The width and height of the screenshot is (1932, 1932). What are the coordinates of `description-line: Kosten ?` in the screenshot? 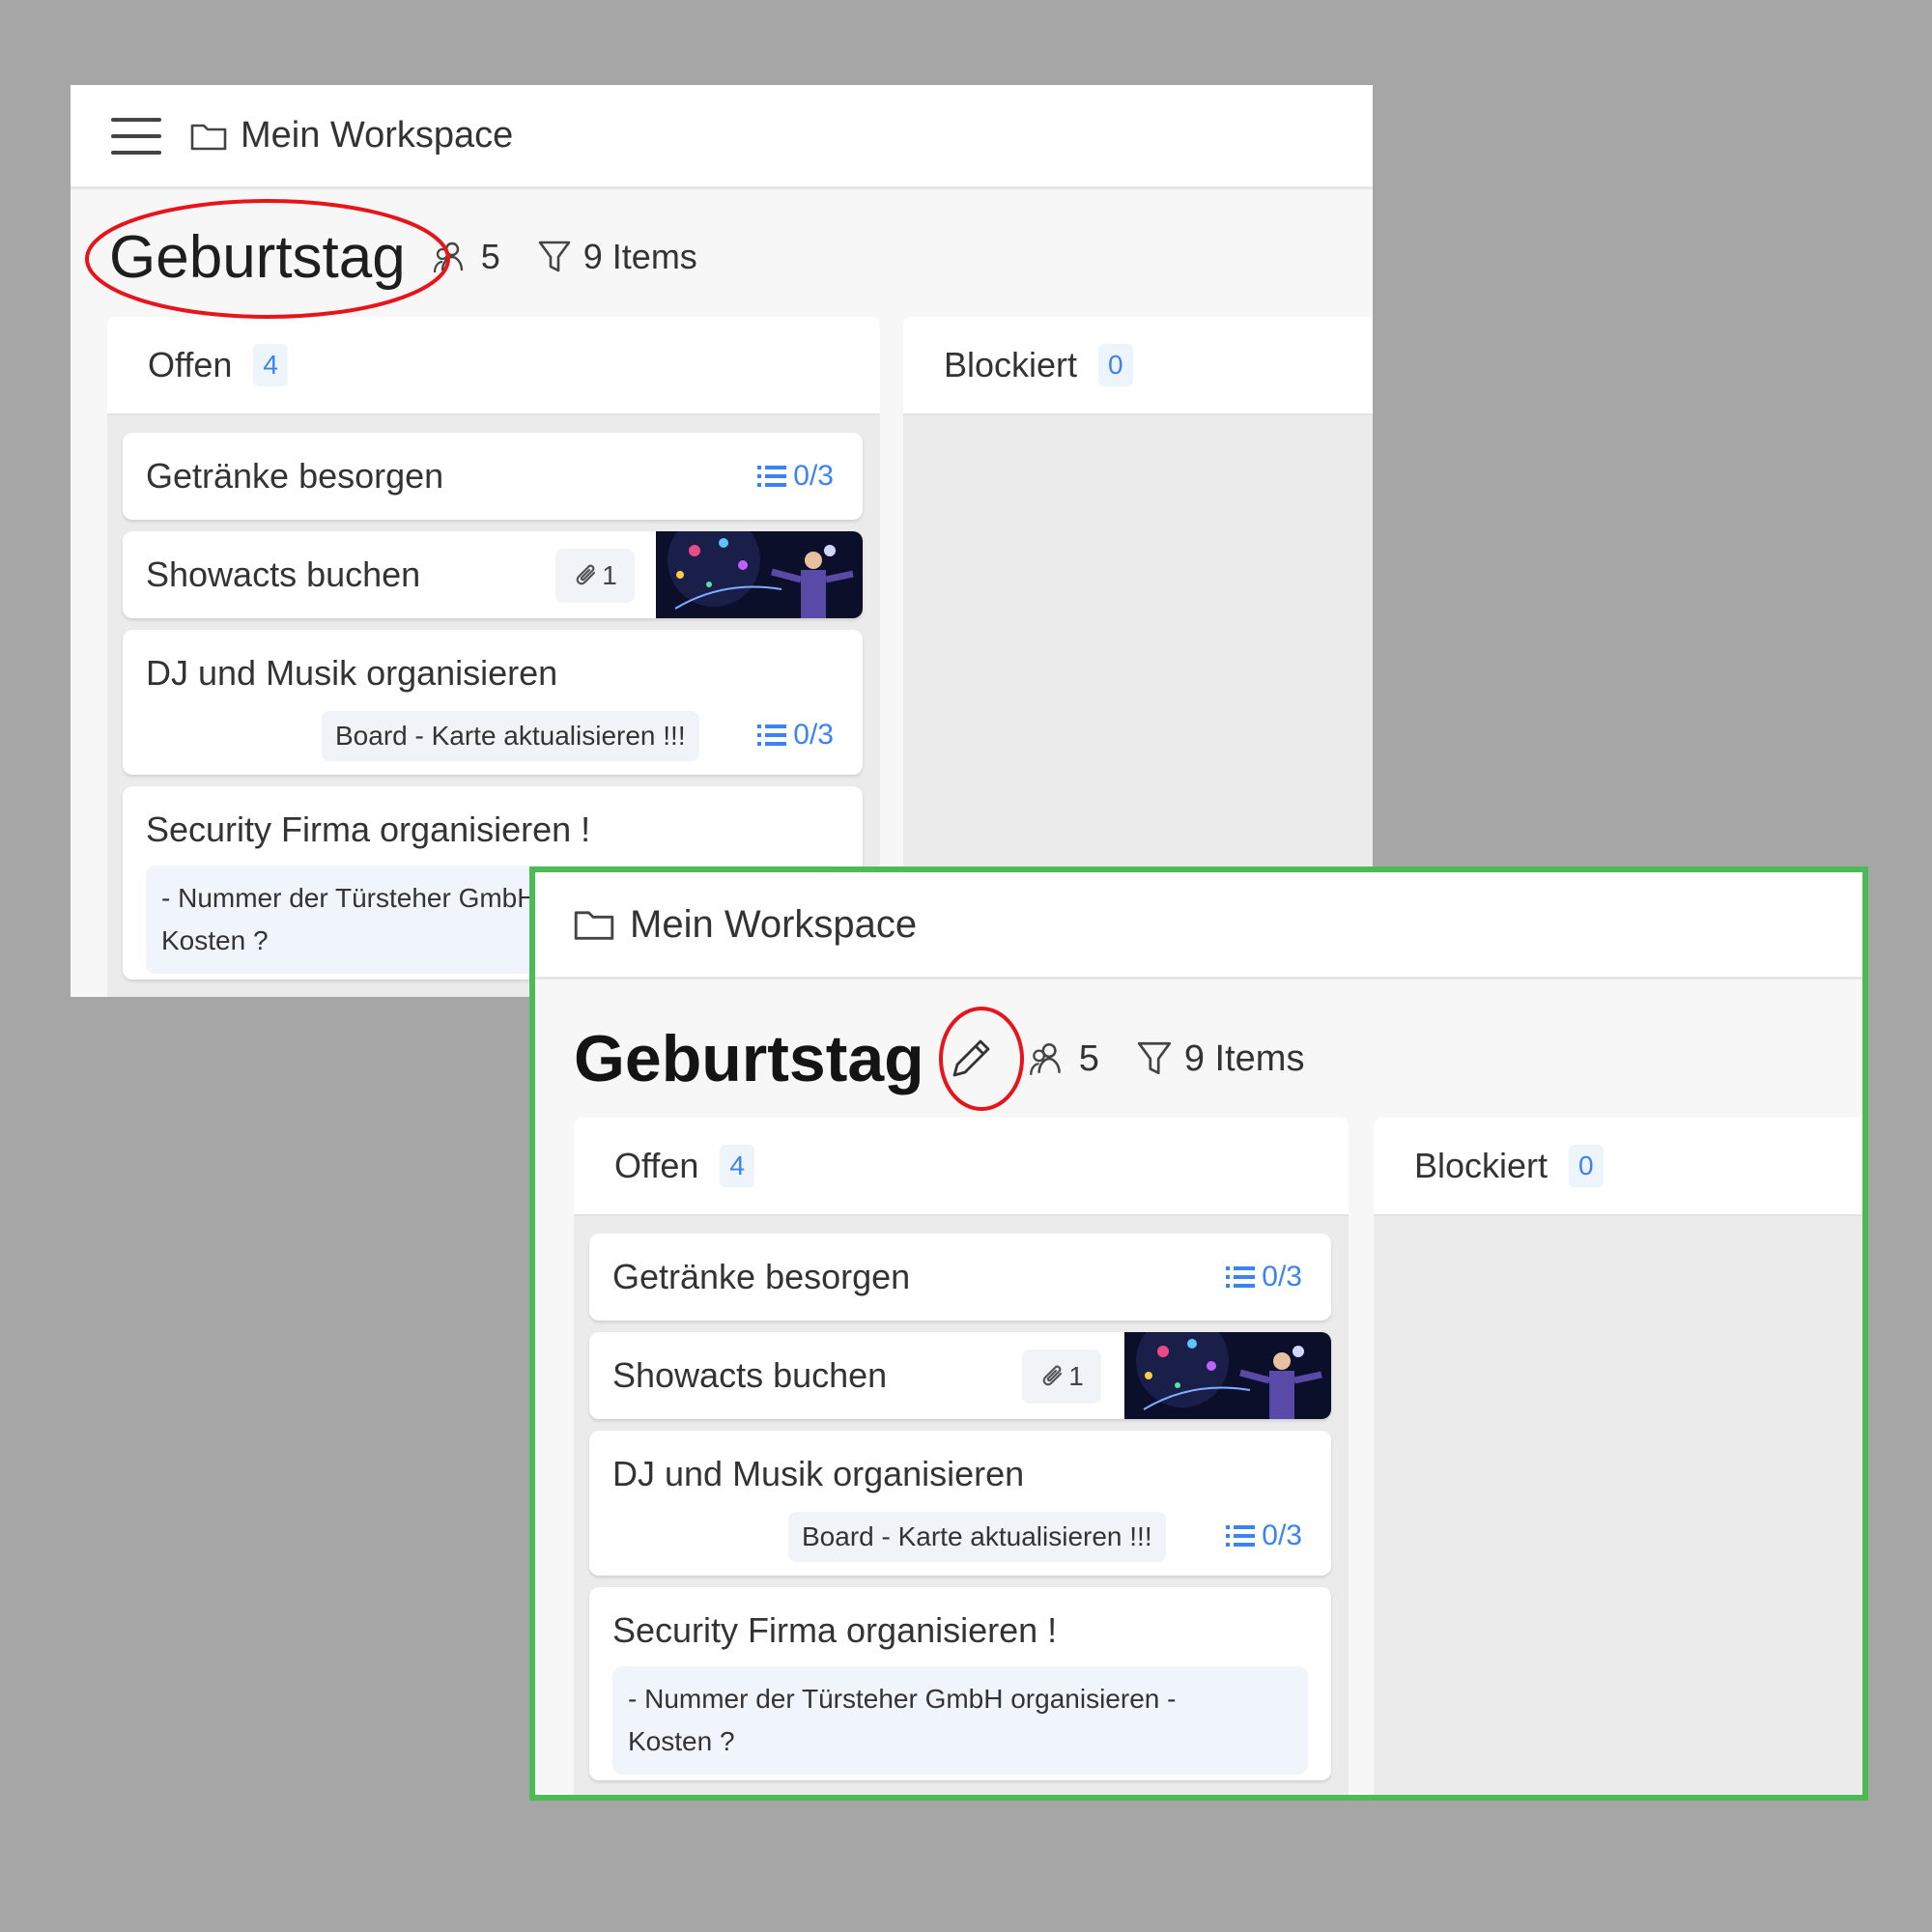 It's located at (681, 1741).